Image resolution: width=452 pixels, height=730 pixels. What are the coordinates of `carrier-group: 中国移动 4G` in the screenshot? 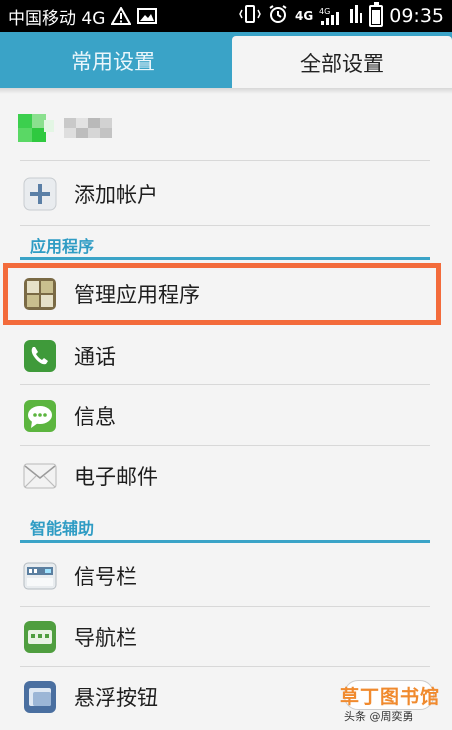 It's located at (83, 16).